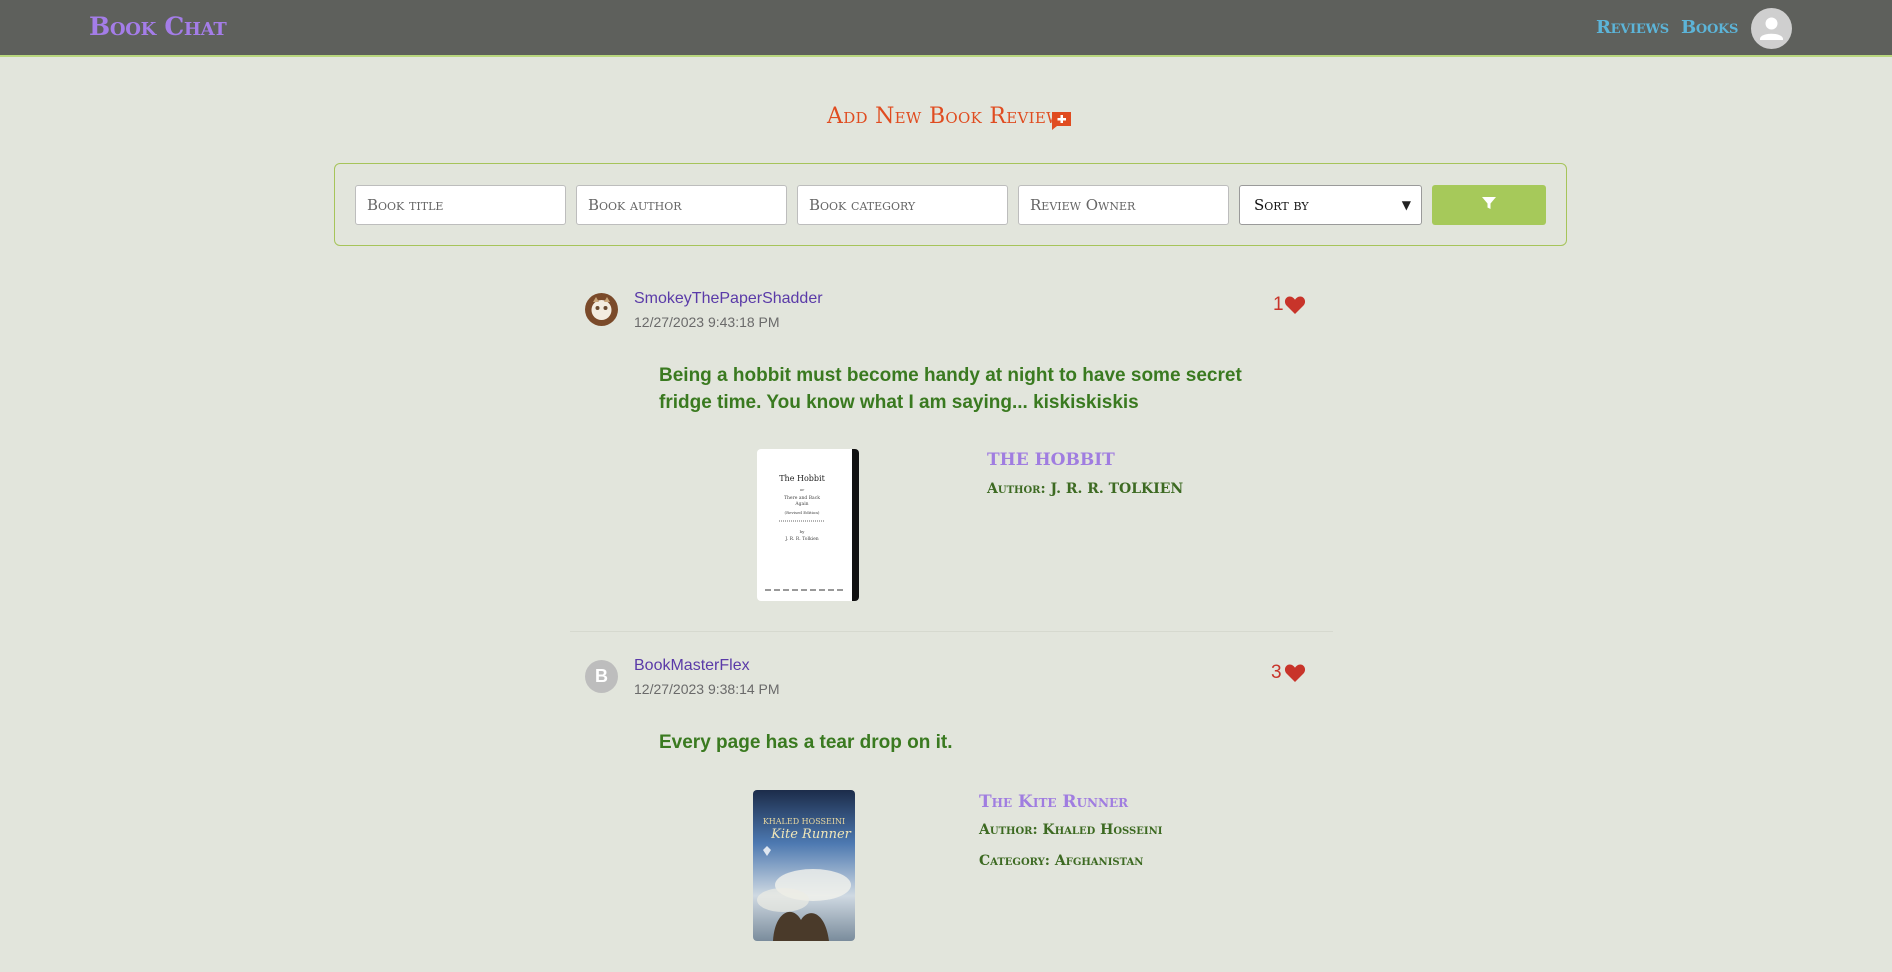  I want to click on book-author: Author: Khaled Hosseini, so click(1071, 830).